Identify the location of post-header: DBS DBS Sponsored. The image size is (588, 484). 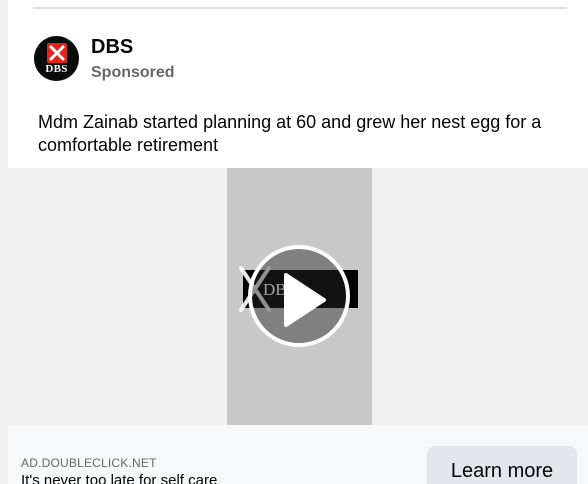
(104, 59).